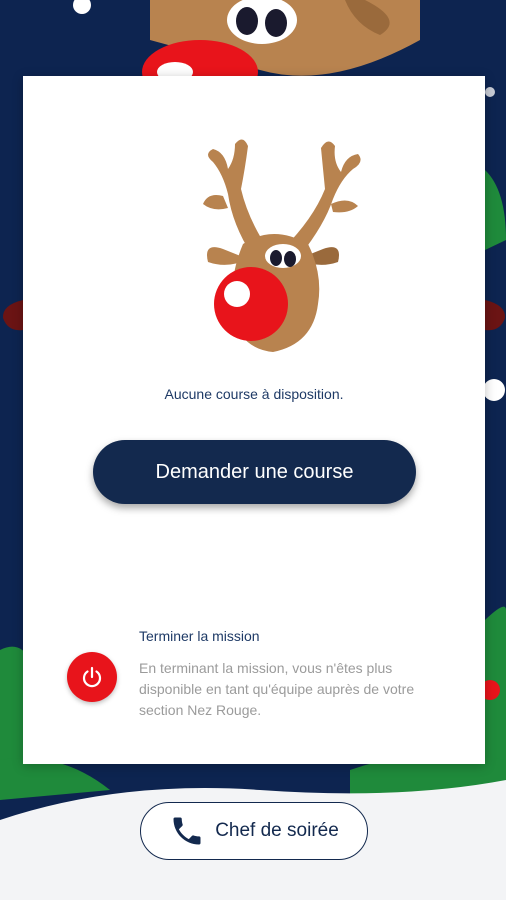 The image size is (506, 900). What do you see at coordinates (199, 636) in the screenshot?
I see `end-mission-title: Terminer la mission` at bounding box center [199, 636].